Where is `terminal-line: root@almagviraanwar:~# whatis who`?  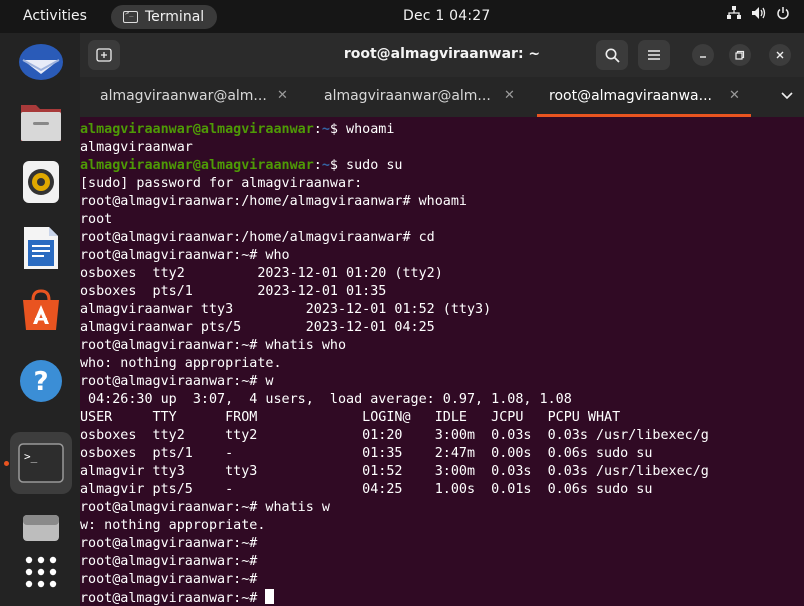 terminal-line: root@almagviraanwar:~# whatis who is located at coordinates (213, 345).